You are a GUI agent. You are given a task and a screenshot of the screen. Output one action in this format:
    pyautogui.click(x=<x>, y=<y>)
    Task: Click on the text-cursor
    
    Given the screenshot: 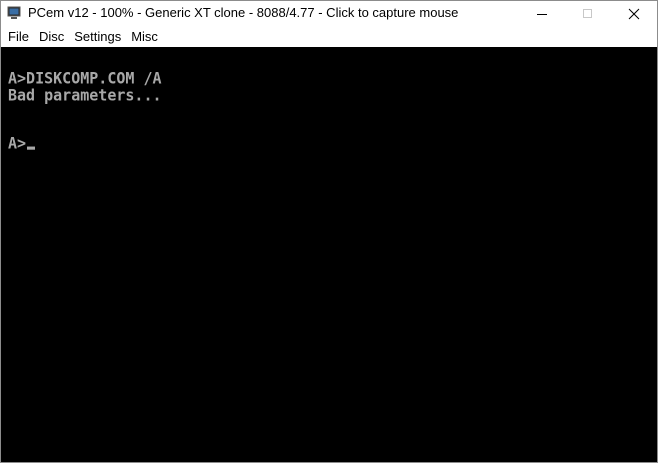 What is the action you would take?
    pyautogui.click(x=31, y=148)
    